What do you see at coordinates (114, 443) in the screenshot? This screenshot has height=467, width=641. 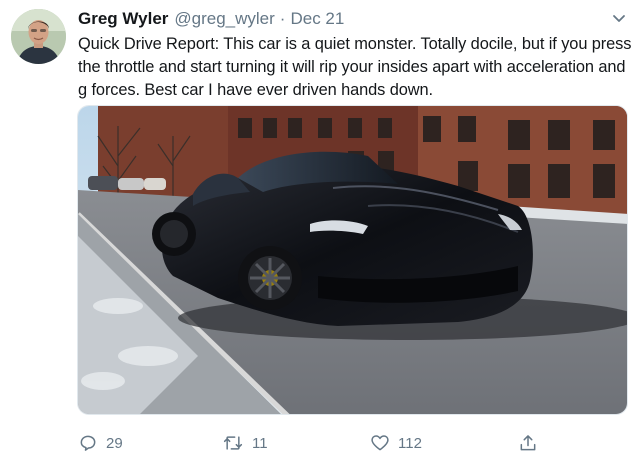 I see `reply-count: 29` at bounding box center [114, 443].